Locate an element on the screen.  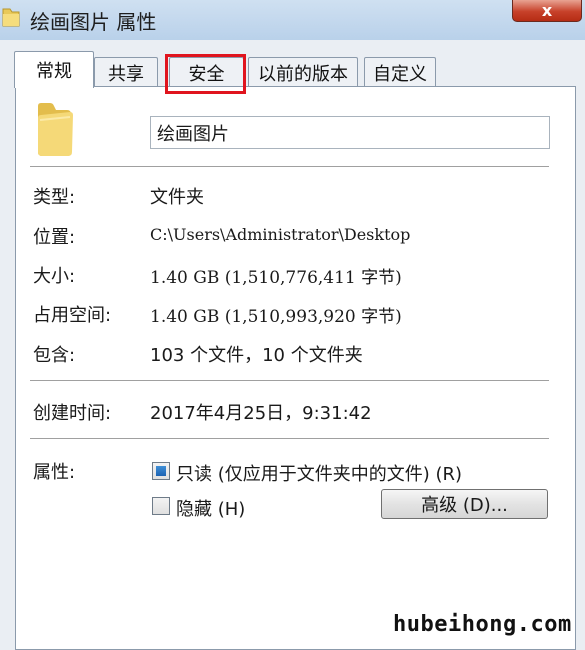
readonly-label: 只读 (仅应用于文件夹中的文件) (R) is located at coordinates (319, 474).